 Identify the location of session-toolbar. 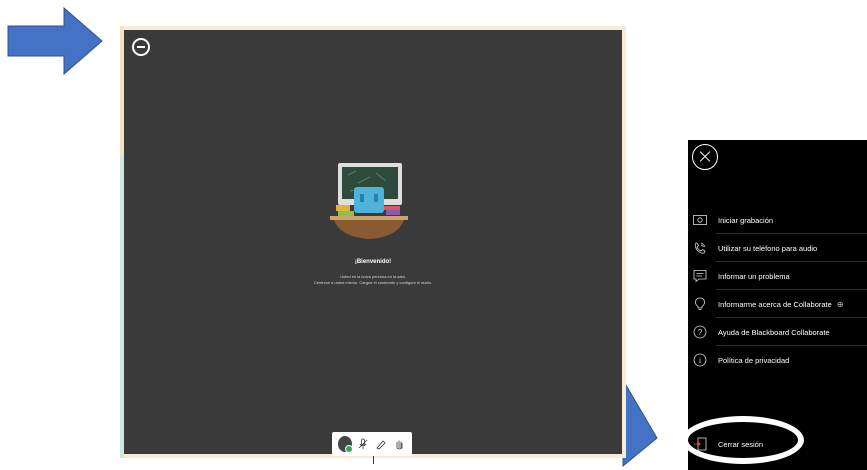
(372, 444).